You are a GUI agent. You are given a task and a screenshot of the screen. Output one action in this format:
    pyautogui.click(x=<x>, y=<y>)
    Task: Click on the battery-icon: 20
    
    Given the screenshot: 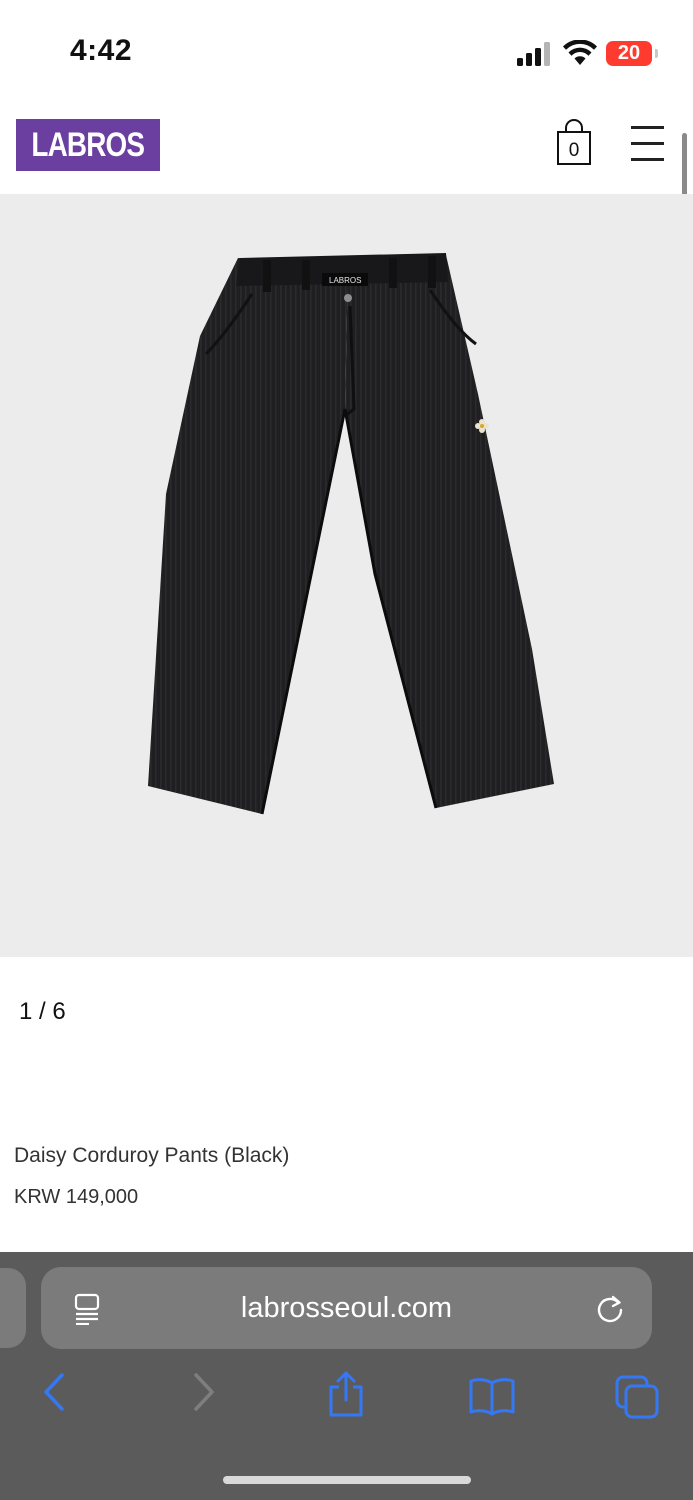 What is the action you would take?
    pyautogui.click(x=632, y=53)
    